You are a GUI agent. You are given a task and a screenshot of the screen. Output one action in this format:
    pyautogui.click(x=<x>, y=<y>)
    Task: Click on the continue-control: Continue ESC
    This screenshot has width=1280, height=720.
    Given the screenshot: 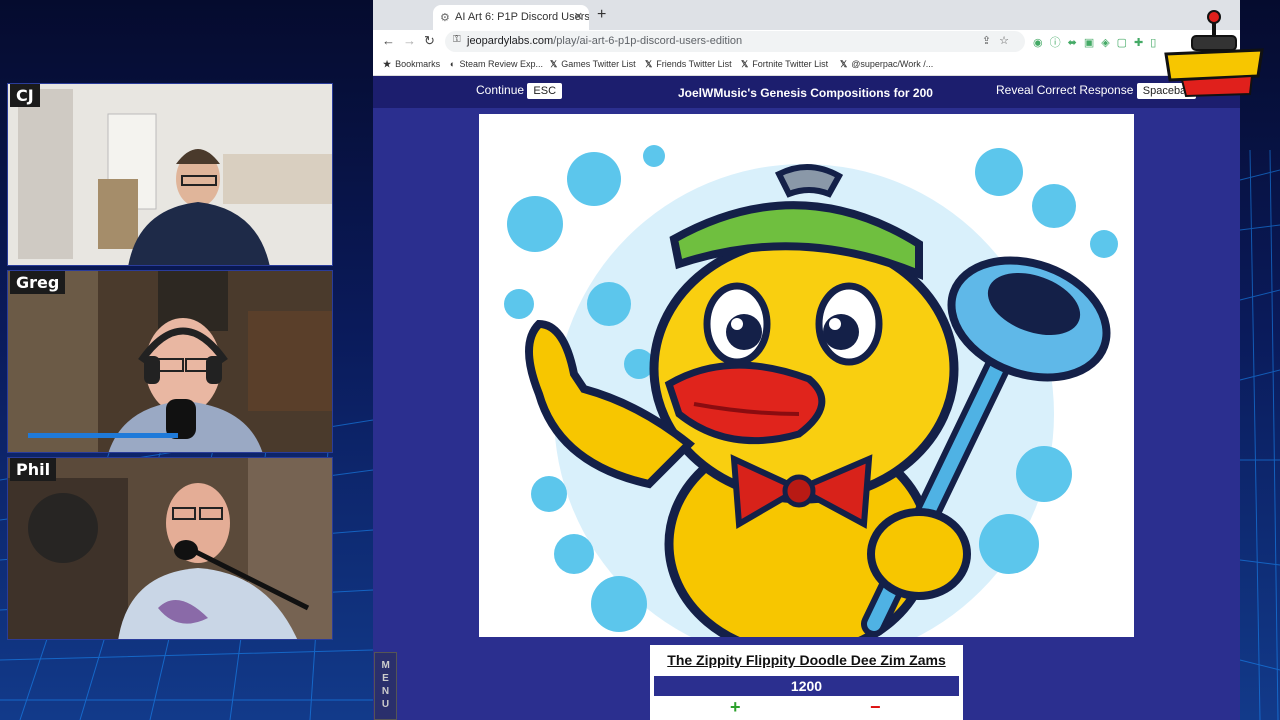 What is the action you would take?
    pyautogui.click(x=519, y=91)
    